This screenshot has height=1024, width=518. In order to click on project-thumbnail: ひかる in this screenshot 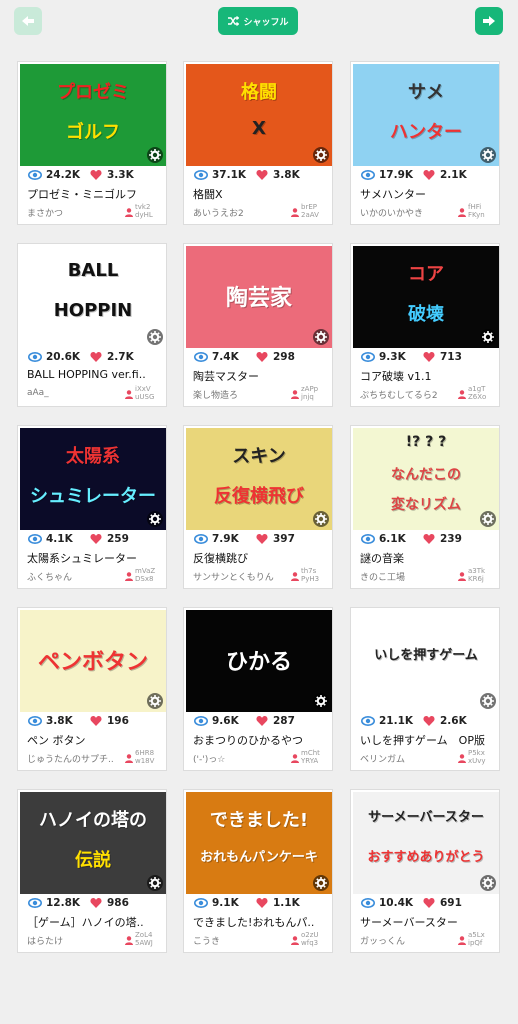, I will do `click(259, 661)`.